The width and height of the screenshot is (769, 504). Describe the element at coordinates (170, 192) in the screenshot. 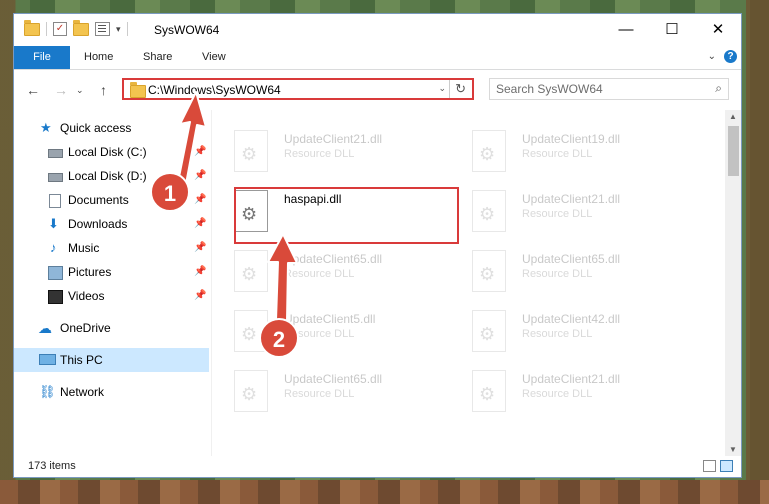

I see `step-badge-1: 1` at that location.